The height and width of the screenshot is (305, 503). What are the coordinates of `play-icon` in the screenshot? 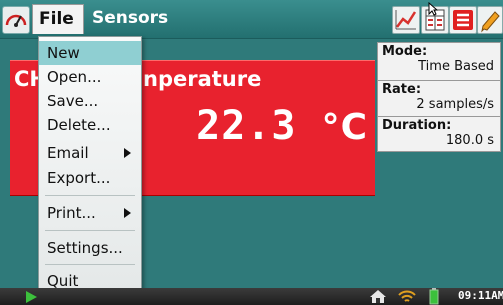 It's located at (31, 297).